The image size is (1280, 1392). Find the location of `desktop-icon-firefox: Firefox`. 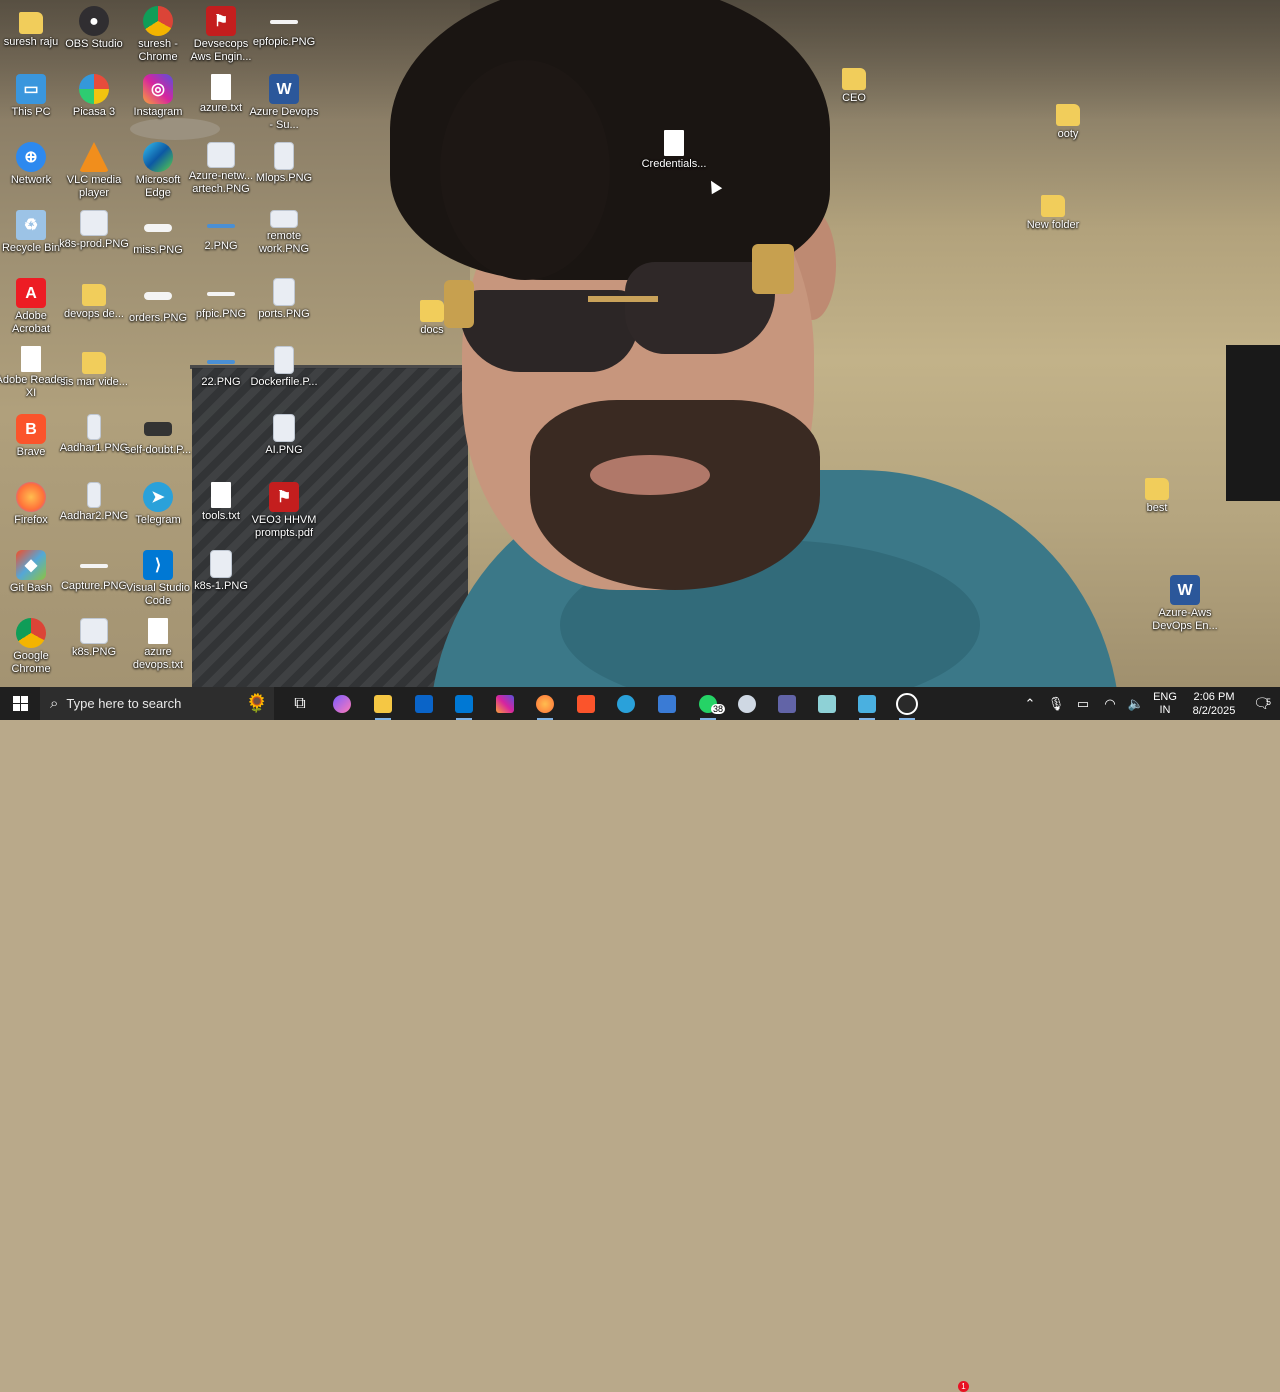

desktop-icon-firefox: Firefox is located at coordinates (33, 504).